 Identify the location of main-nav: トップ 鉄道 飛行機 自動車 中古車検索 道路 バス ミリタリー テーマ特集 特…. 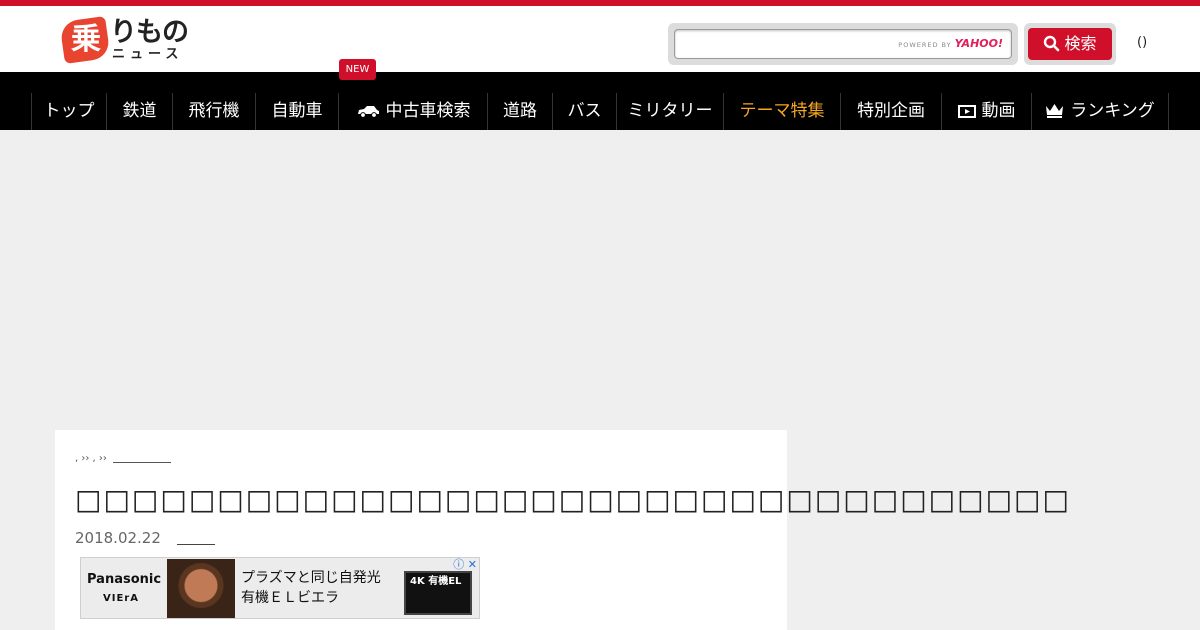
(600, 94).